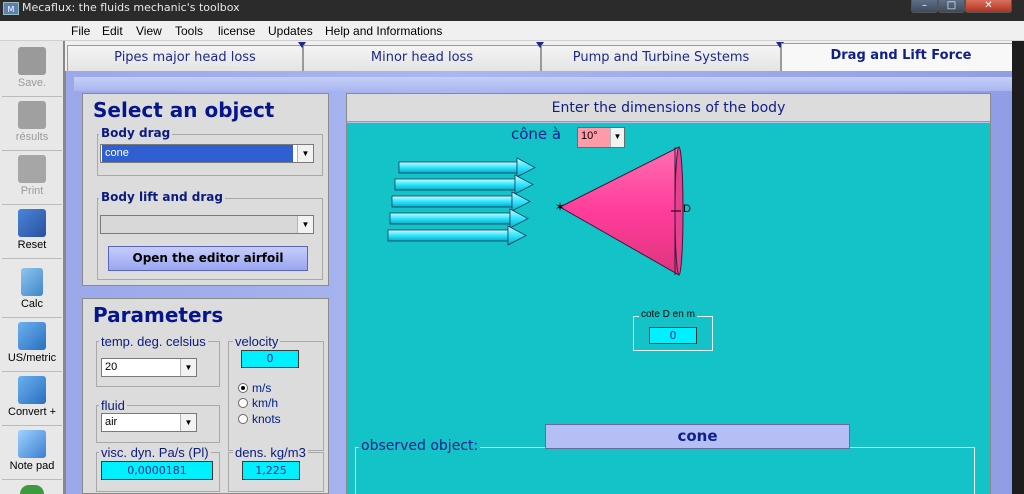  I want to click on tab-drag-lift-force: Drag and Lift Force, so click(901, 58).